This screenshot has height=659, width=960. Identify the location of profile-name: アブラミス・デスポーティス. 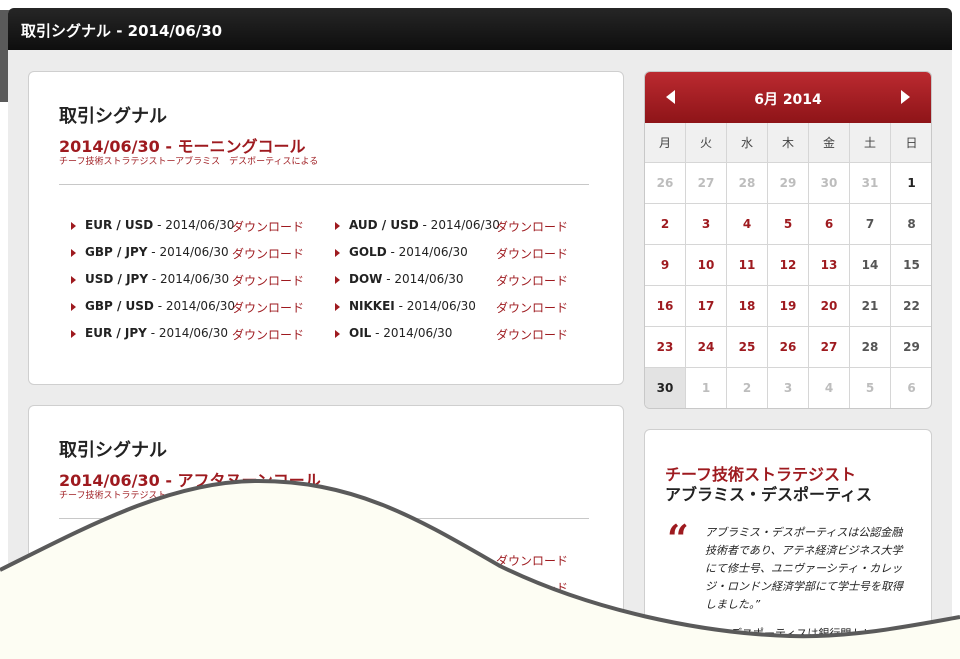
(769, 494).